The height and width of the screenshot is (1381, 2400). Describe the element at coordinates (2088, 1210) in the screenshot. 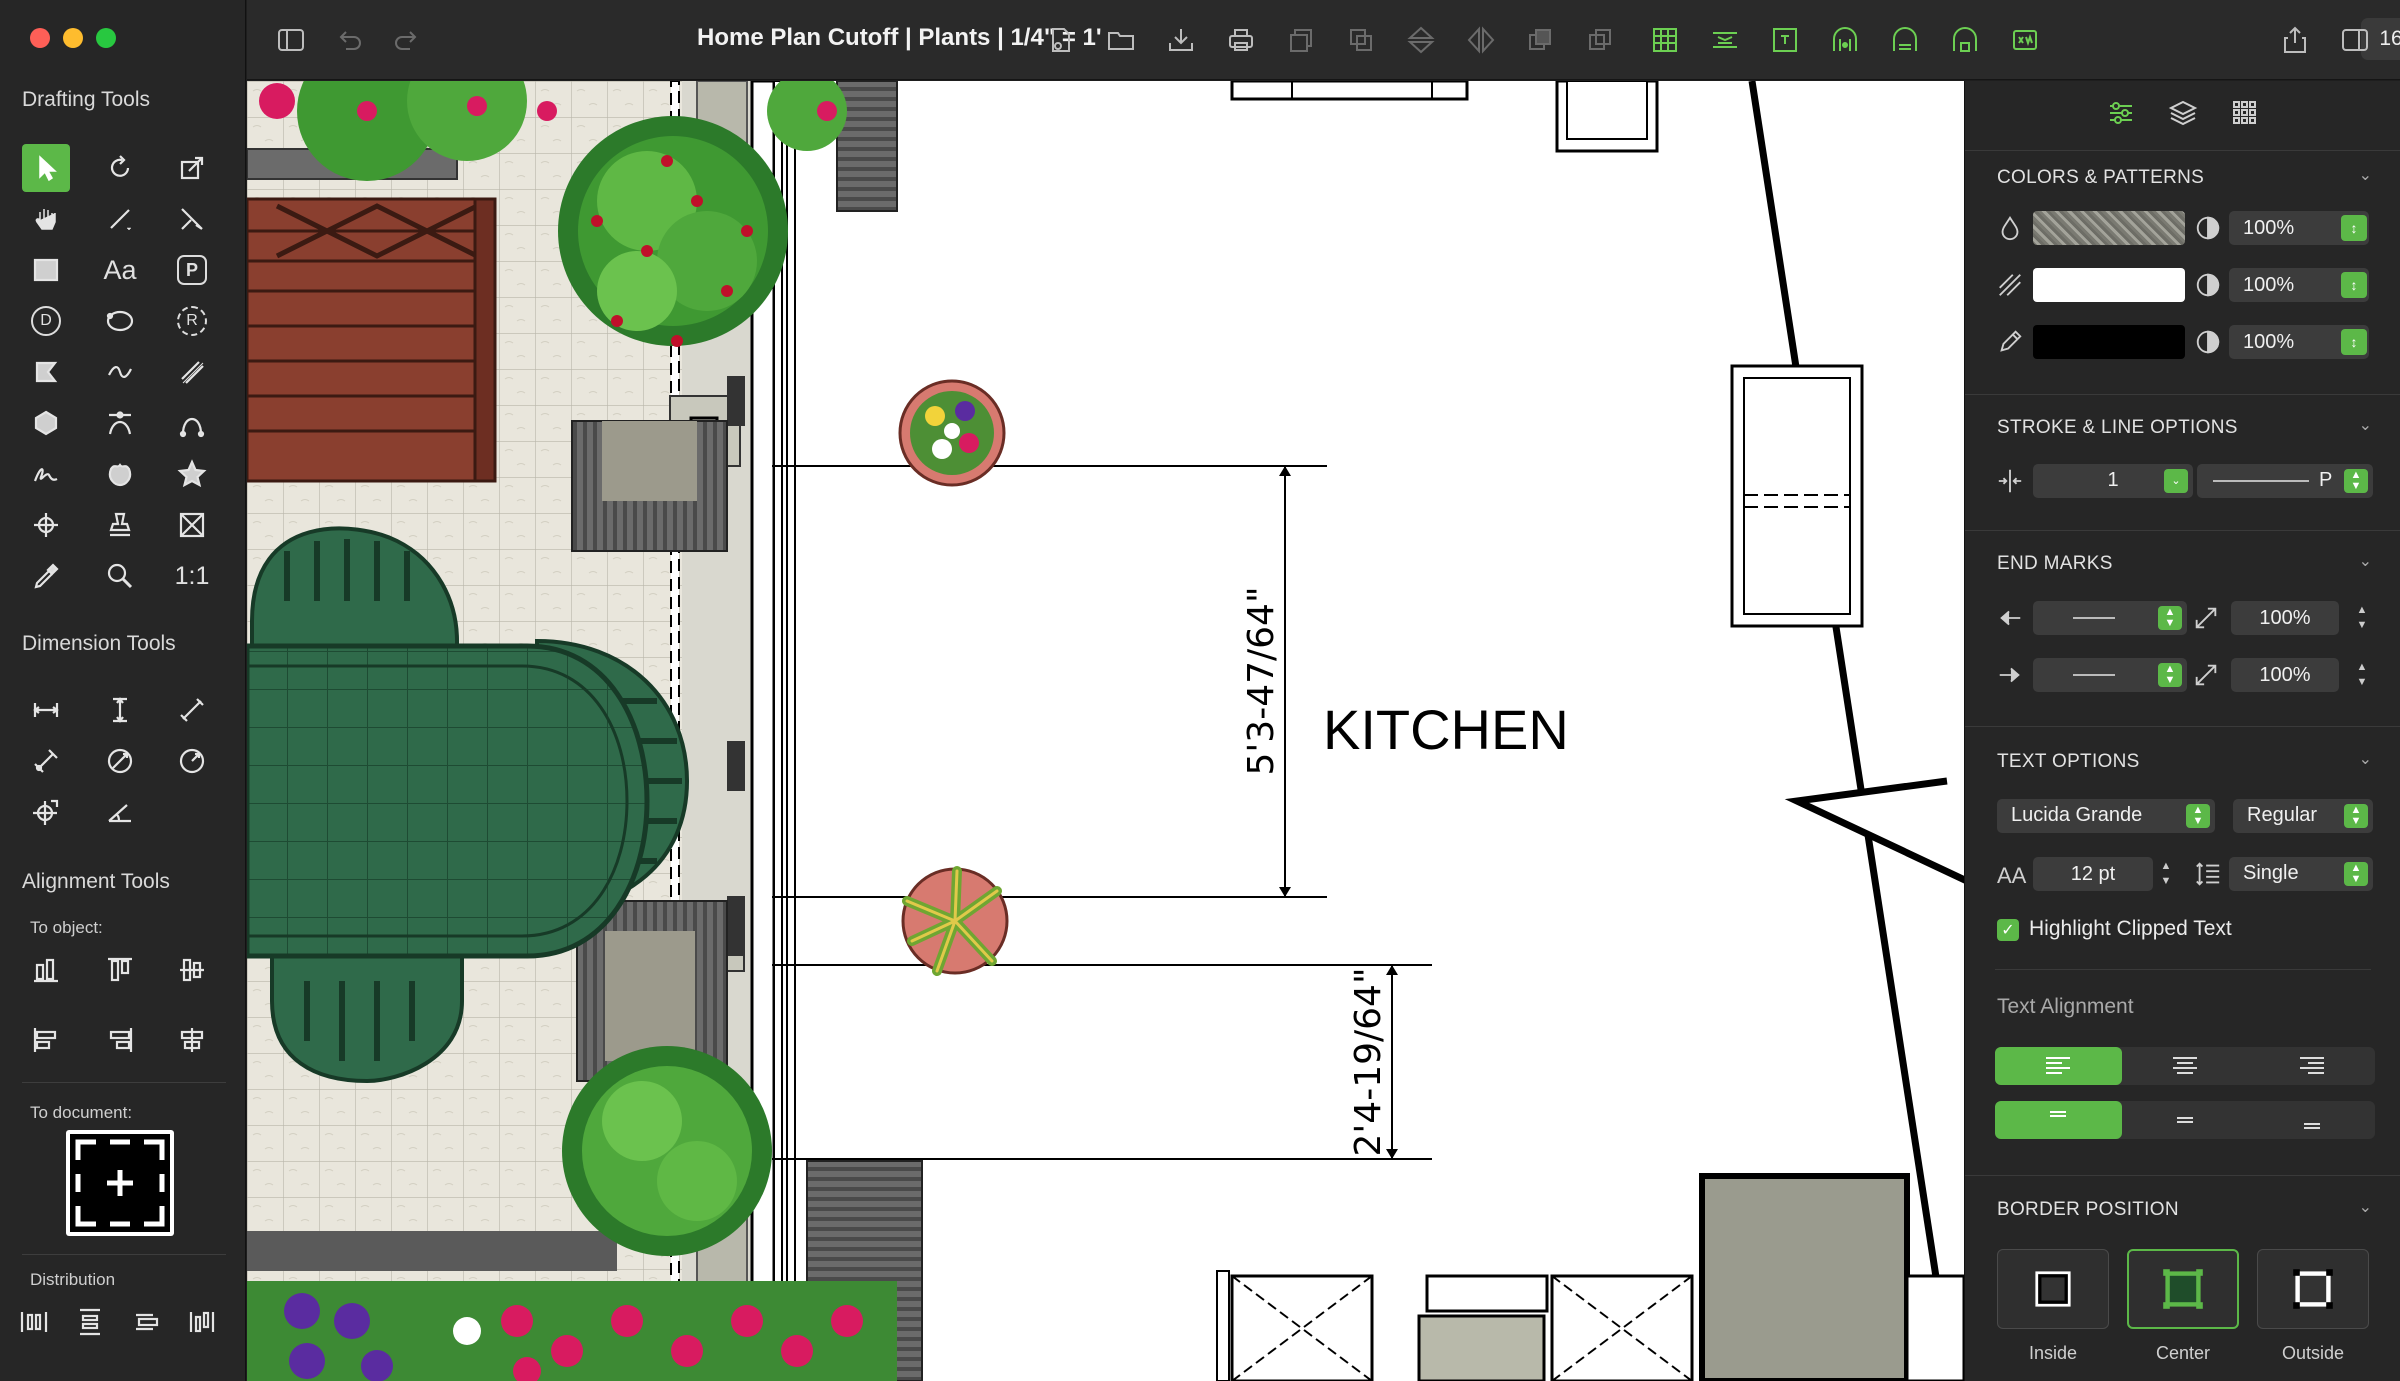

I see `border-position-header: BORDER POSITION` at that location.